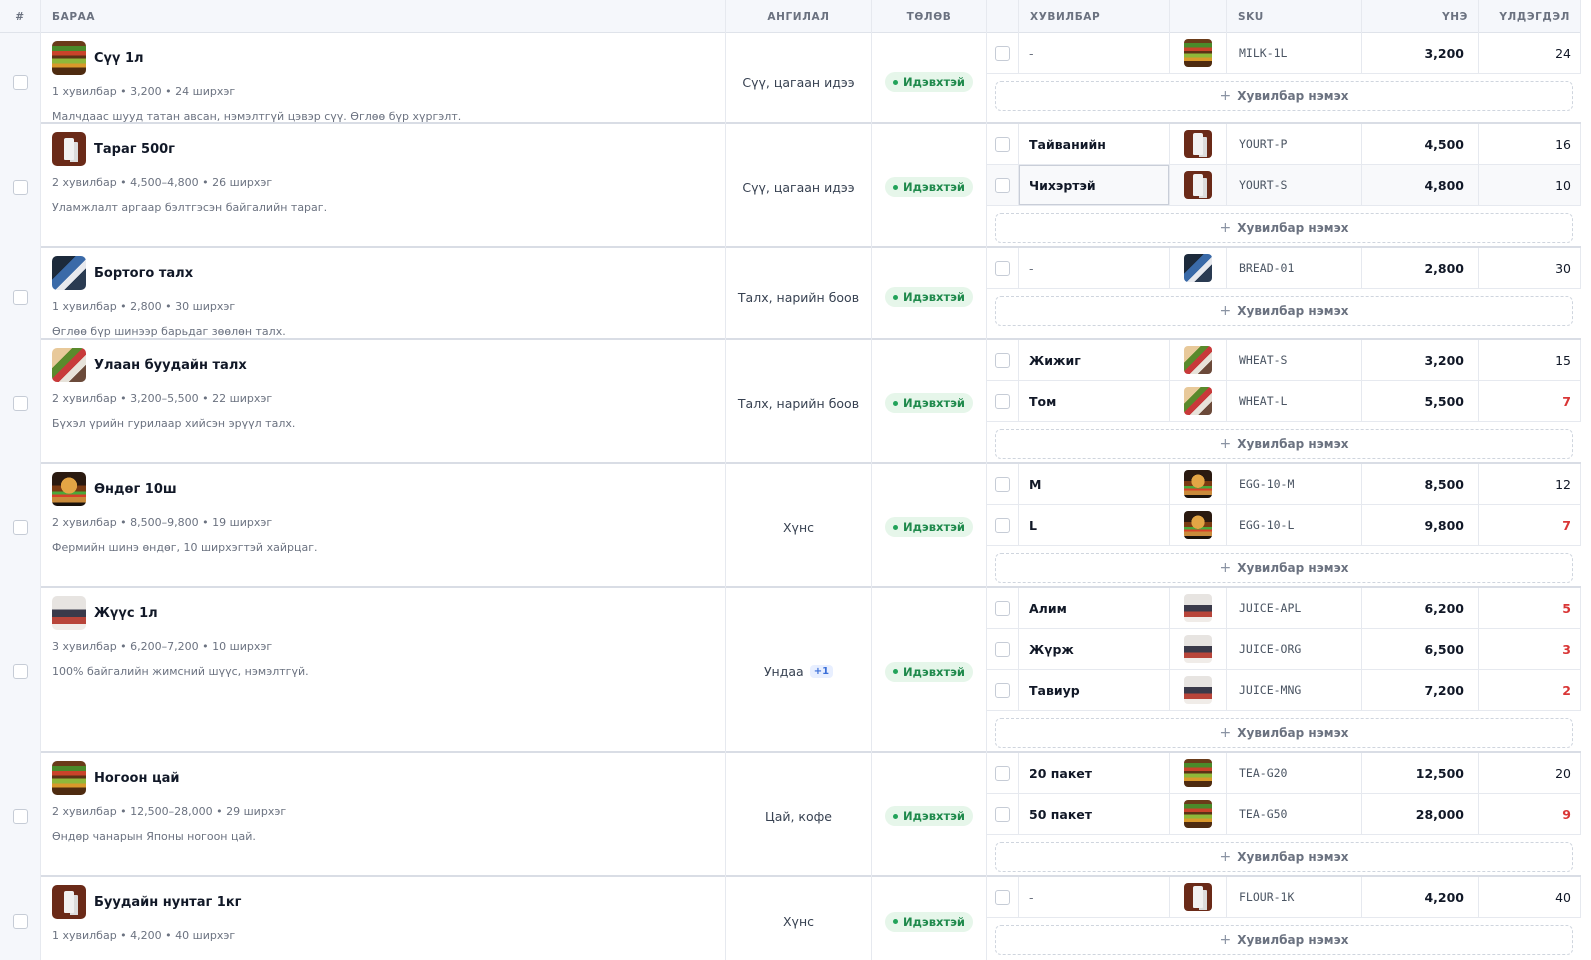 The image size is (1591, 960). I want to click on variant-sku: YOURT-S, so click(1294, 185).